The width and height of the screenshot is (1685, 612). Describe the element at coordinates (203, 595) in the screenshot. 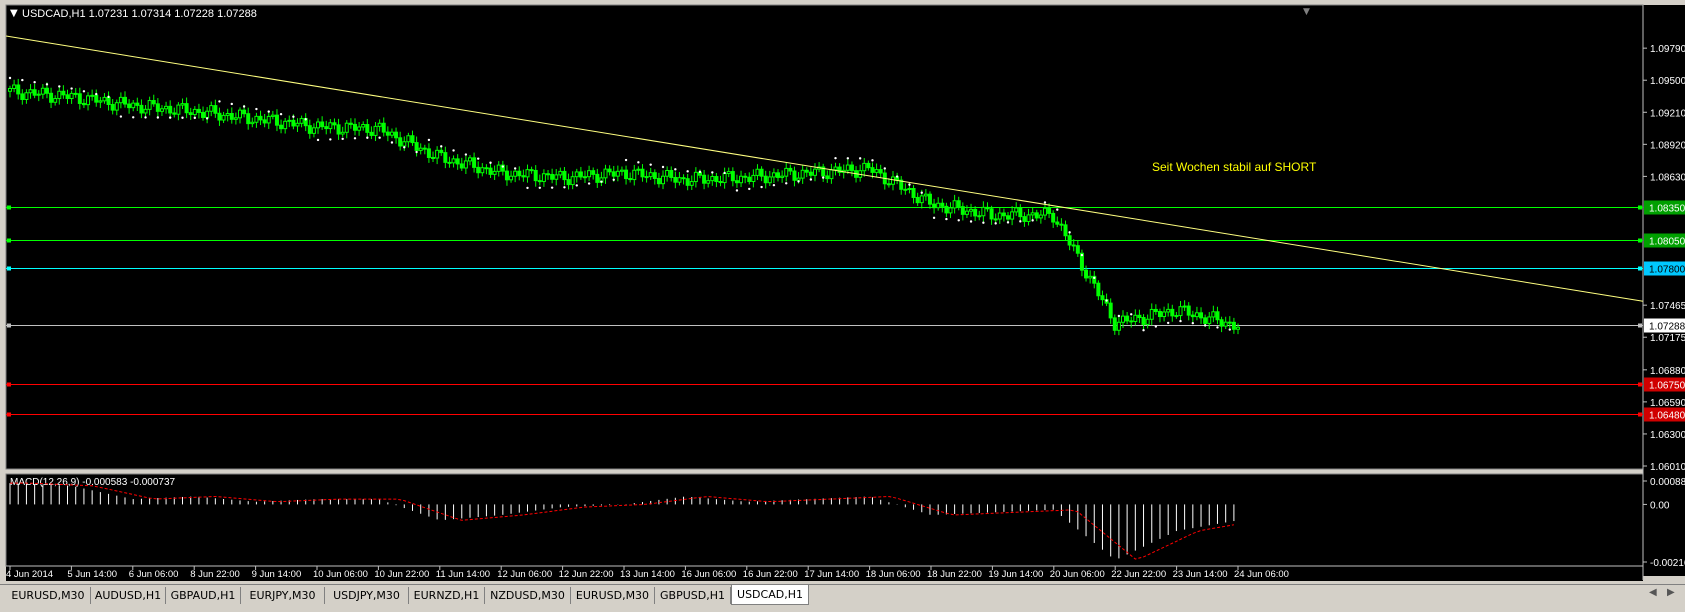

I see `chart-tab: GBPAUD,H1` at that location.